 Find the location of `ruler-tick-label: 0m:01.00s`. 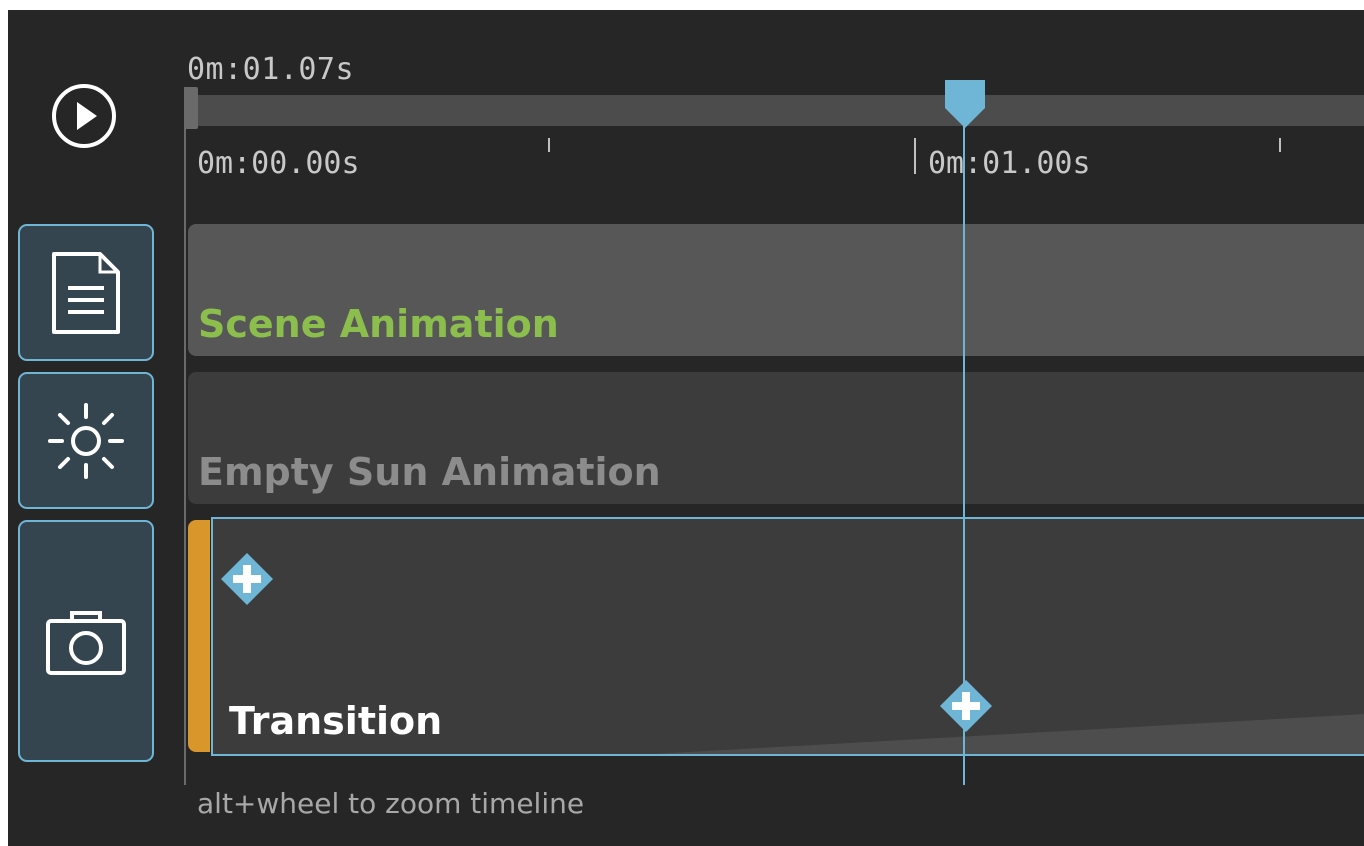

ruler-tick-label: 0m:01.00s is located at coordinates (1009, 163).